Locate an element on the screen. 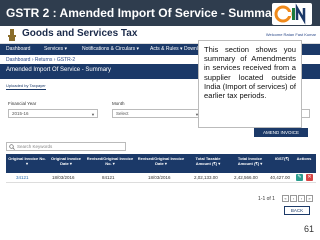 The height and width of the screenshot is (240, 320). emblem-icon is located at coordinates (12, 35).